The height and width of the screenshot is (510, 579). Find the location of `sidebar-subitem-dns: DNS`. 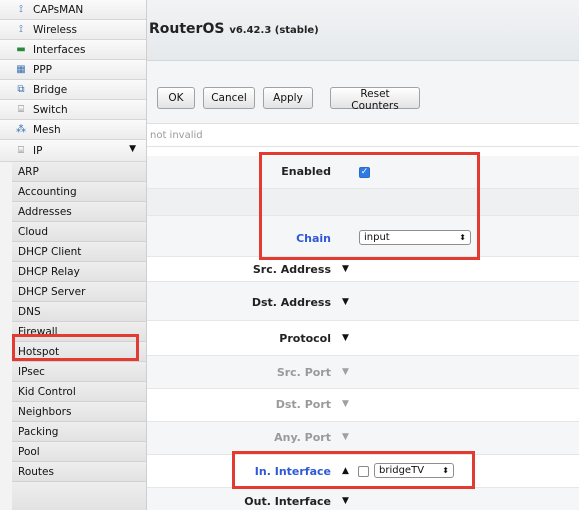

sidebar-subitem-dns: DNS is located at coordinates (79, 312).